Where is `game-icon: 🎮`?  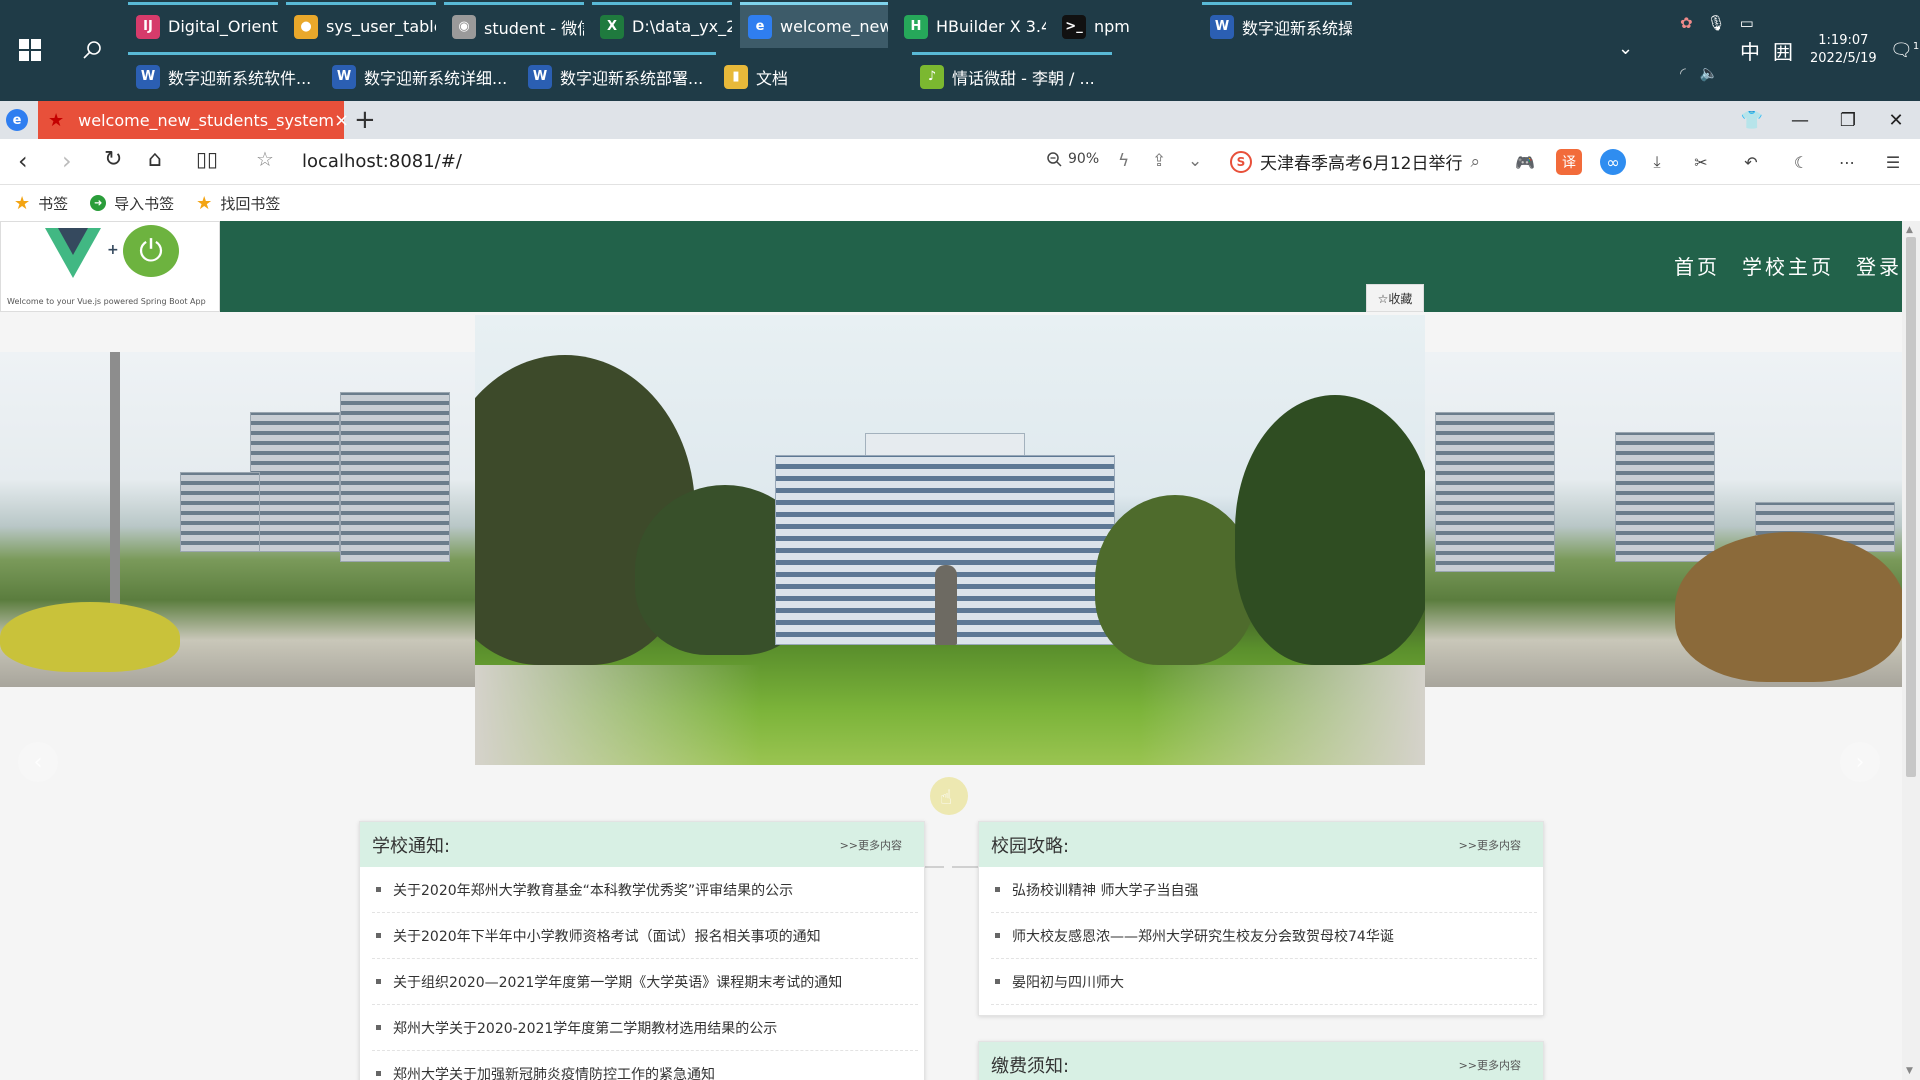 game-icon: 🎮 is located at coordinates (1525, 162).